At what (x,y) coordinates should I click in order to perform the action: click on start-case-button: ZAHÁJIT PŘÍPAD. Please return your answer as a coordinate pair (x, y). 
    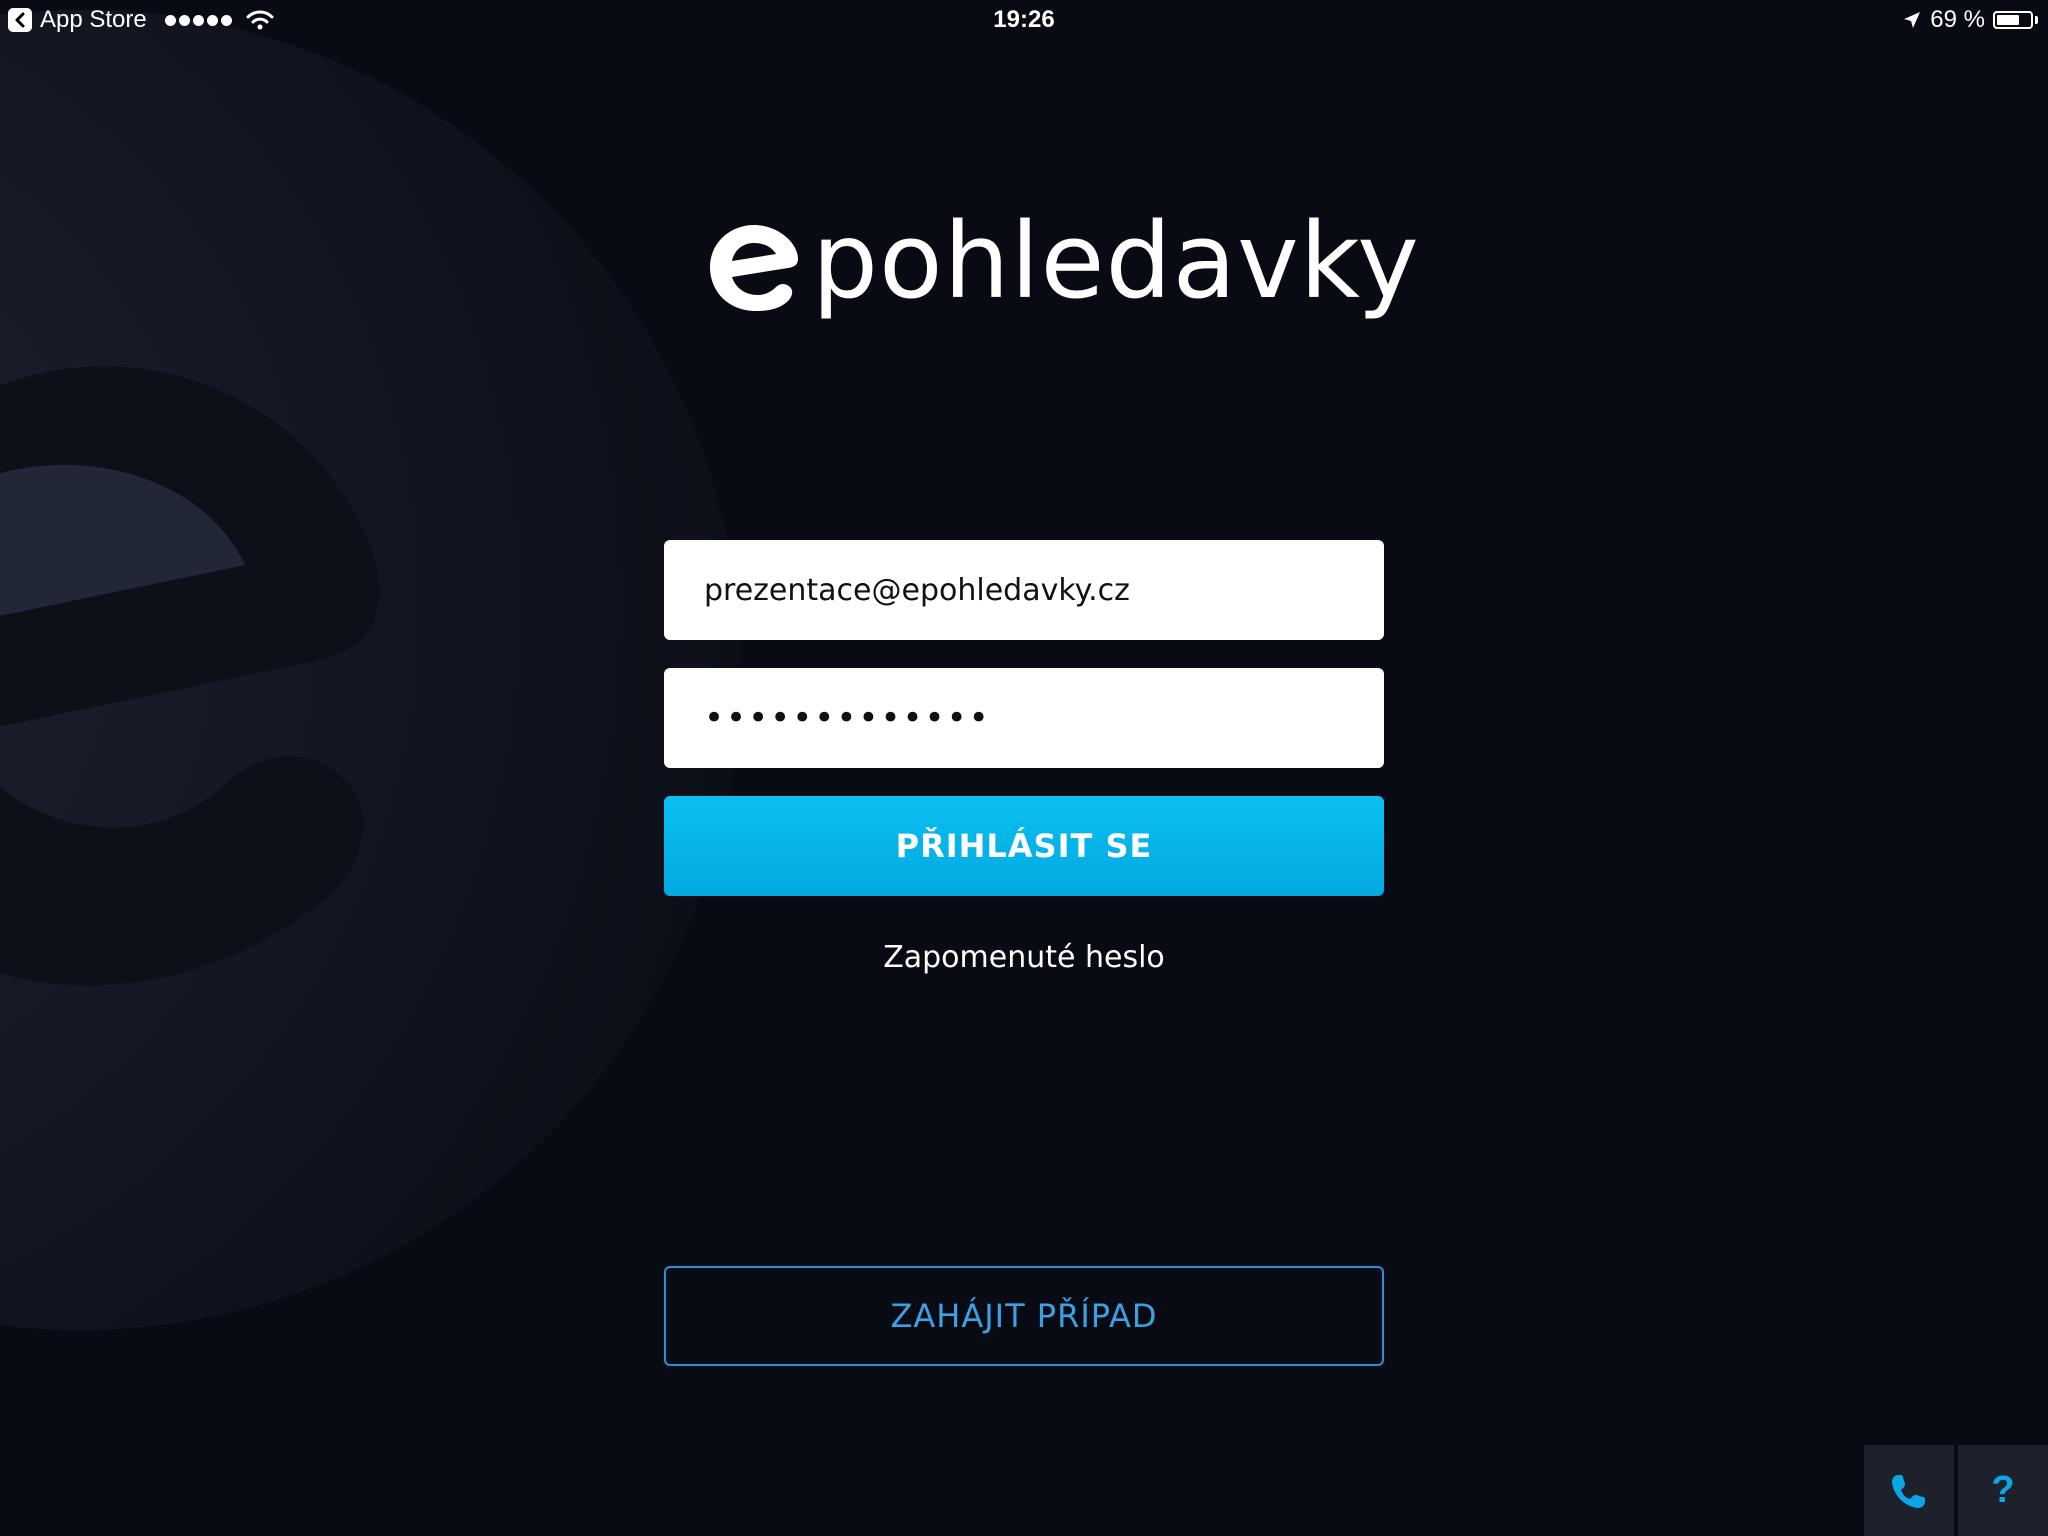
    Looking at the image, I should click on (1024, 1316).